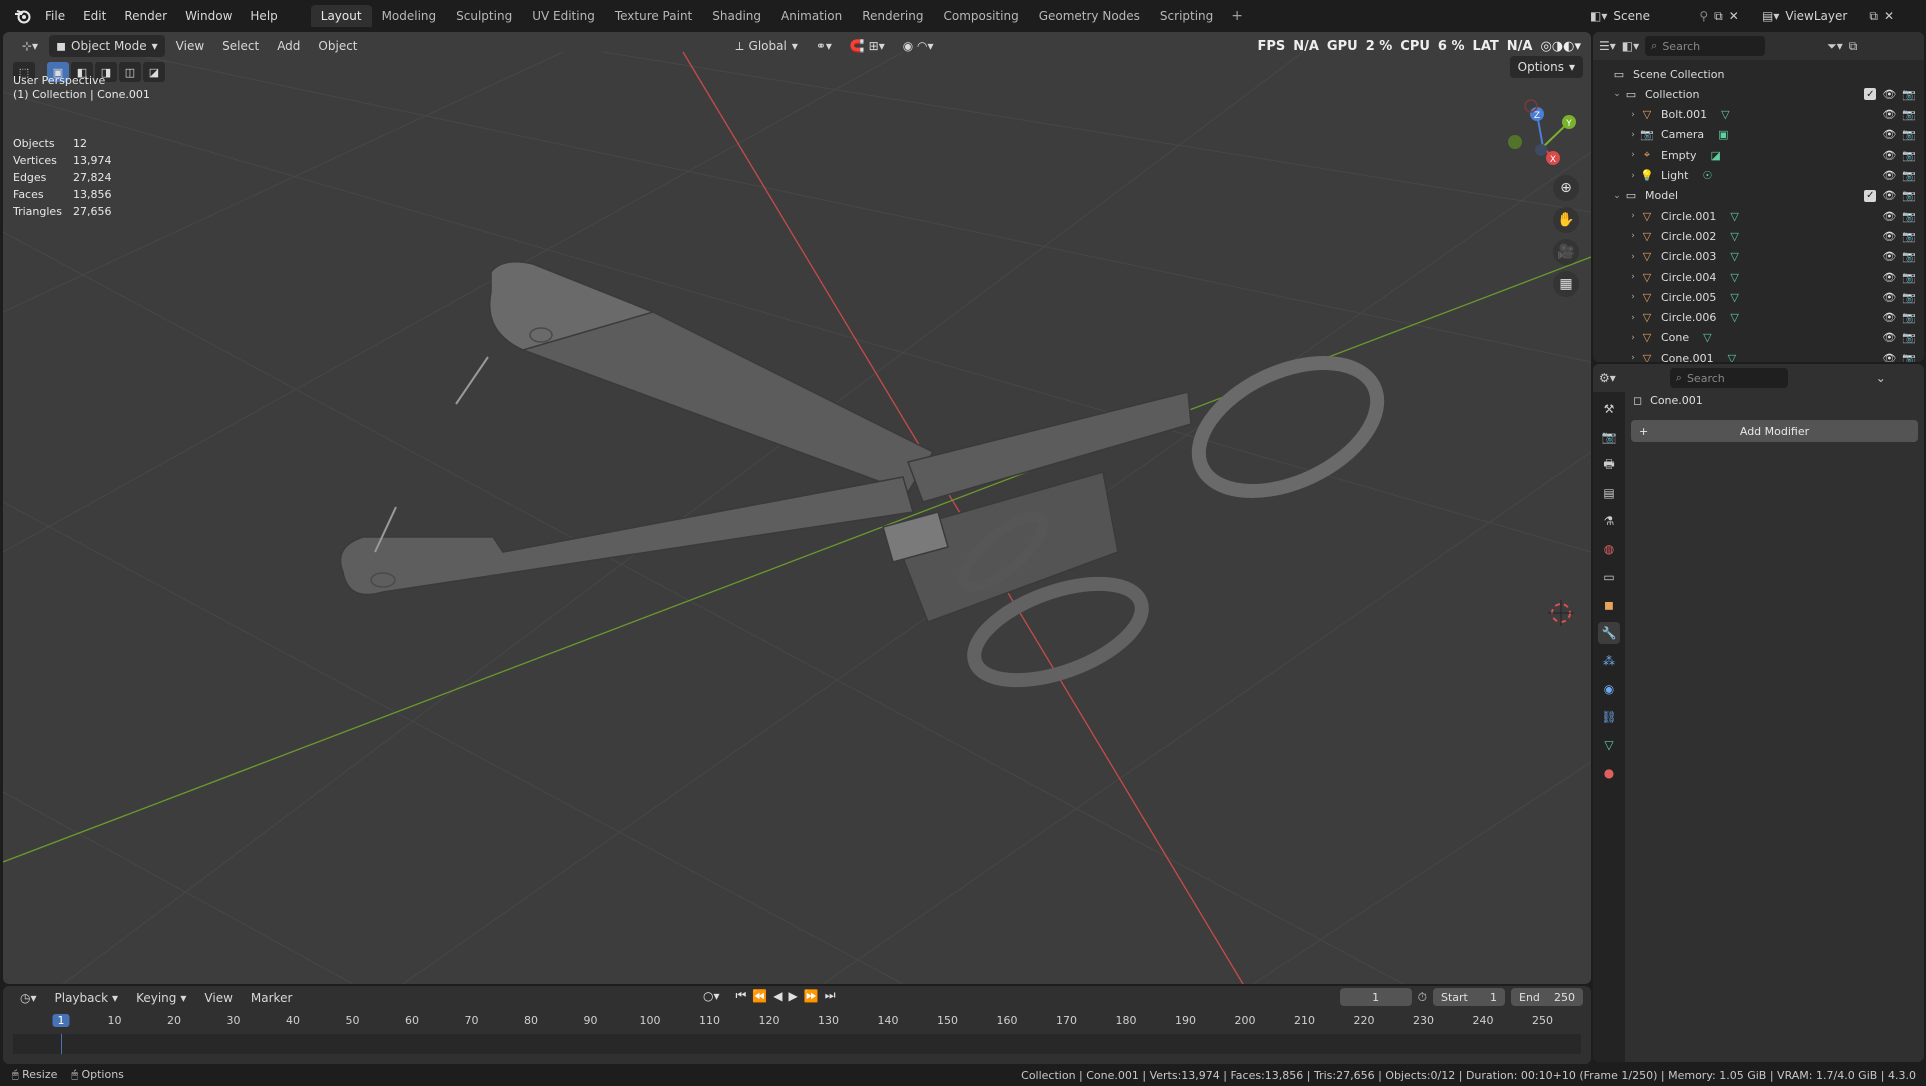 Image resolution: width=1926 pixels, height=1086 pixels. I want to click on outliner-object-row: › ▽ Circle.003 ▽ 👁 📷, so click(1758, 257).